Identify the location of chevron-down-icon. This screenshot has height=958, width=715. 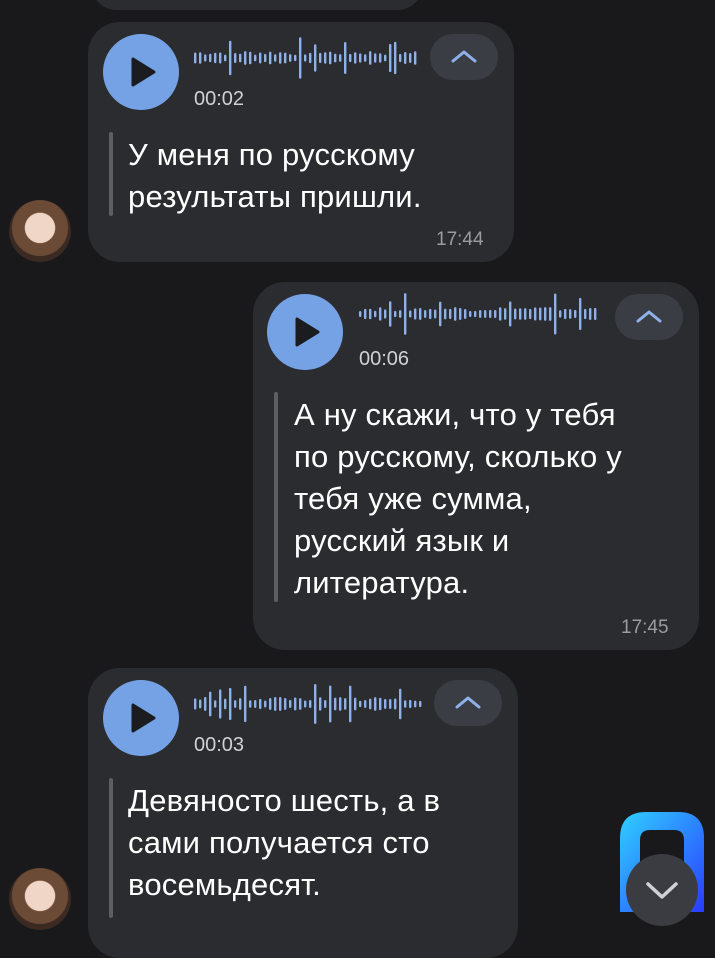
(662, 890).